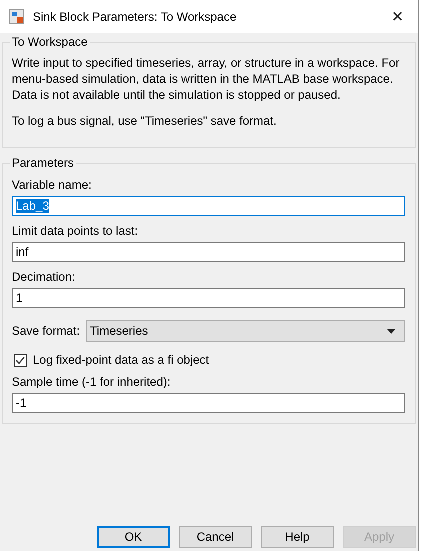  Describe the element at coordinates (208, 252) in the screenshot. I see `input-field: inf` at that location.